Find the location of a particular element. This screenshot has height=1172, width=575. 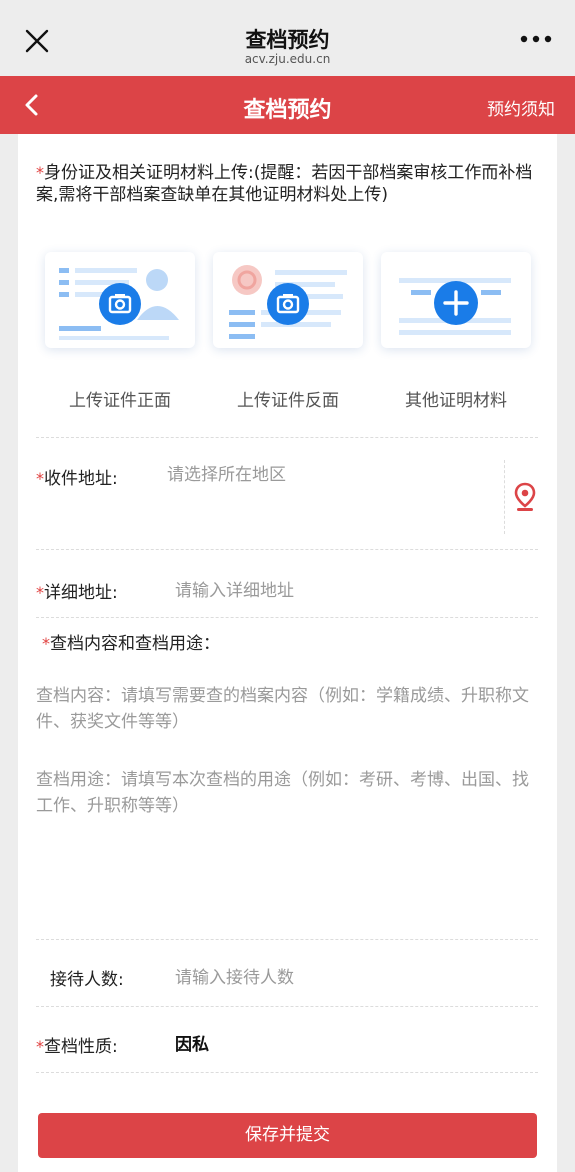

region-label: *收件地址: is located at coordinates (77, 476).